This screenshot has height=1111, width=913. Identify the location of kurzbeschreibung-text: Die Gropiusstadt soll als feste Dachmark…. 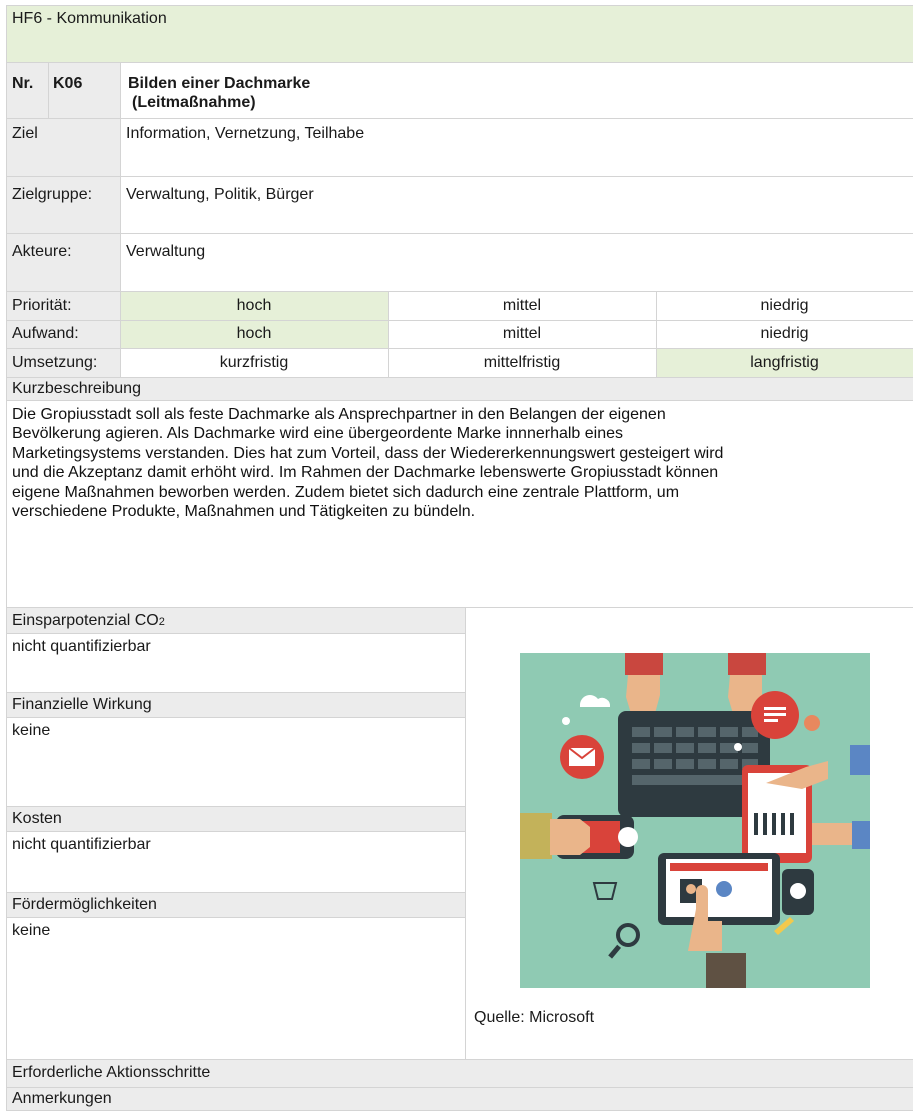
(461, 463).